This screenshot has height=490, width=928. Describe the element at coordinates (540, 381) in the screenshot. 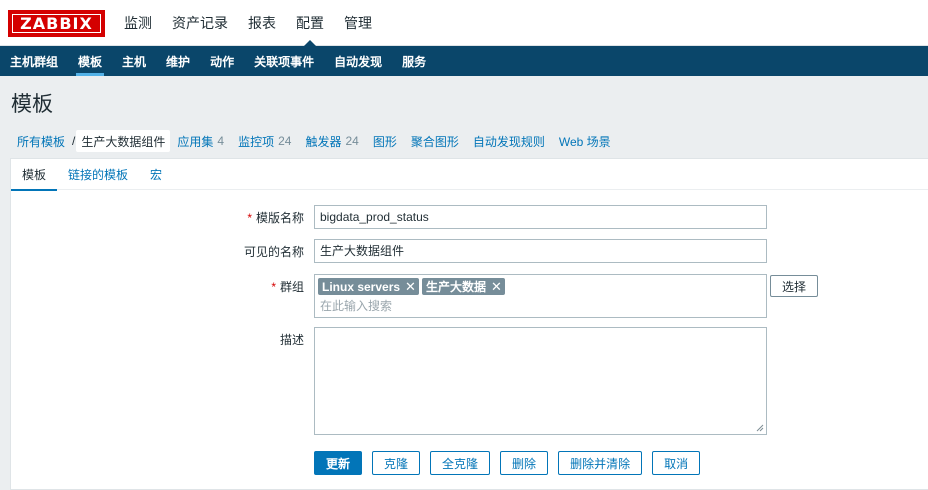

I see `description-textarea` at that location.